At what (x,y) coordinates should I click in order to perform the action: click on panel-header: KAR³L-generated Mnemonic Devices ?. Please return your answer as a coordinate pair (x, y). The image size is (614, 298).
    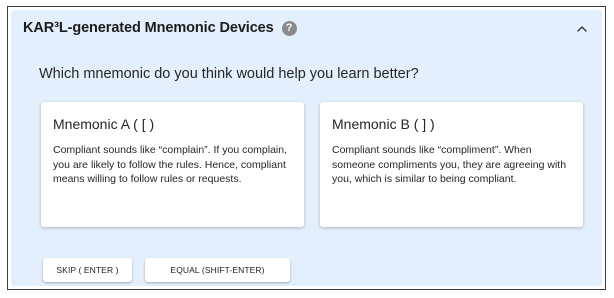
    Looking at the image, I should click on (160, 28).